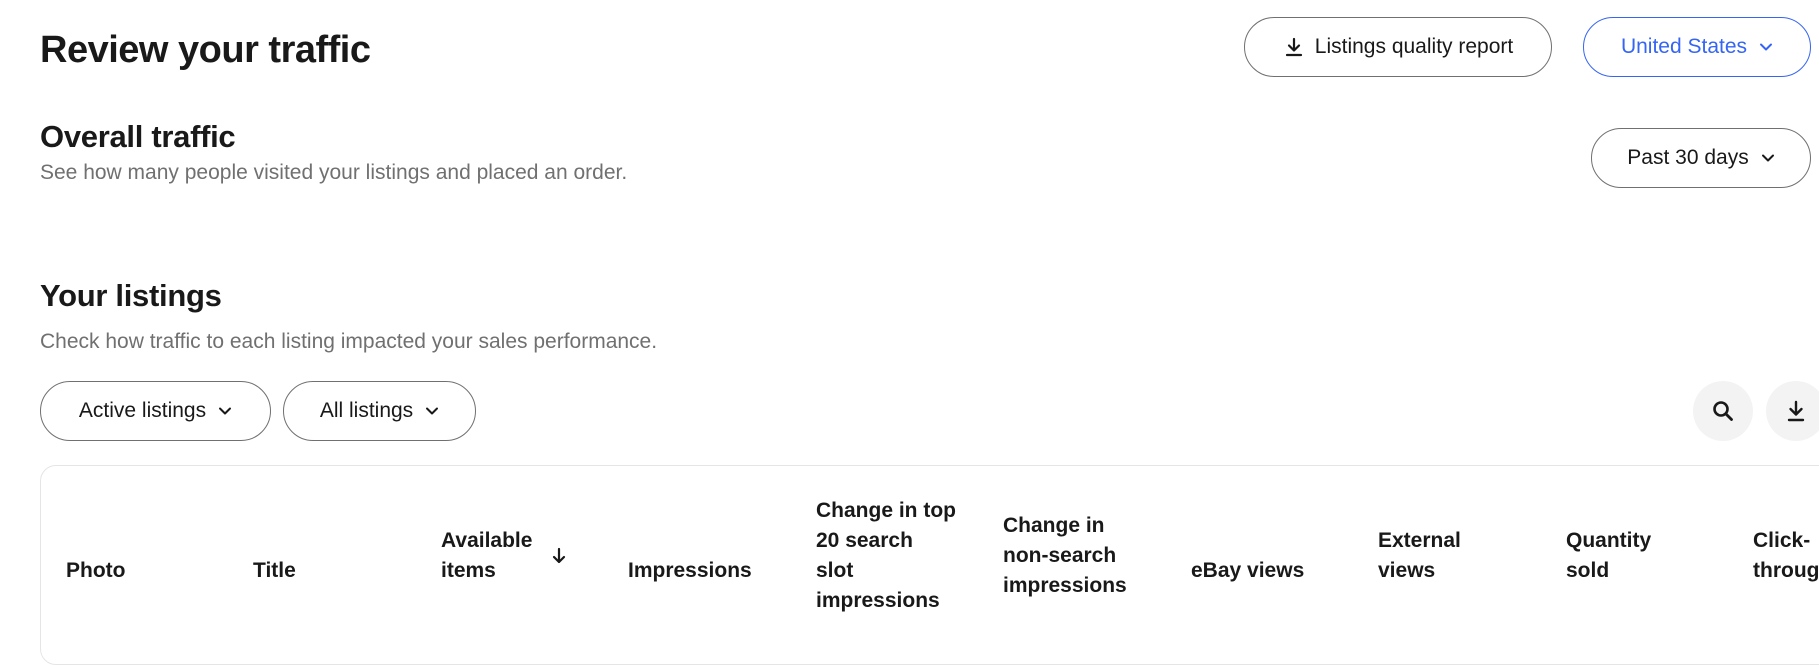  I want to click on search-listings-button, so click(1723, 411).